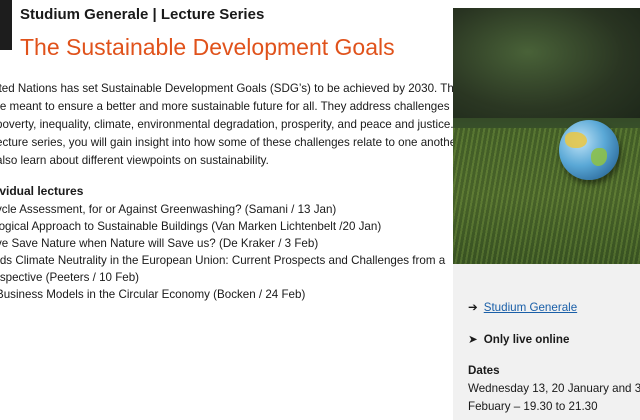 This screenshot has width=640, height=420. Describe the element at coordinates (142, 14) in the screenshot. I see `series-label: Studium Generale | Lecture Series` at that location.